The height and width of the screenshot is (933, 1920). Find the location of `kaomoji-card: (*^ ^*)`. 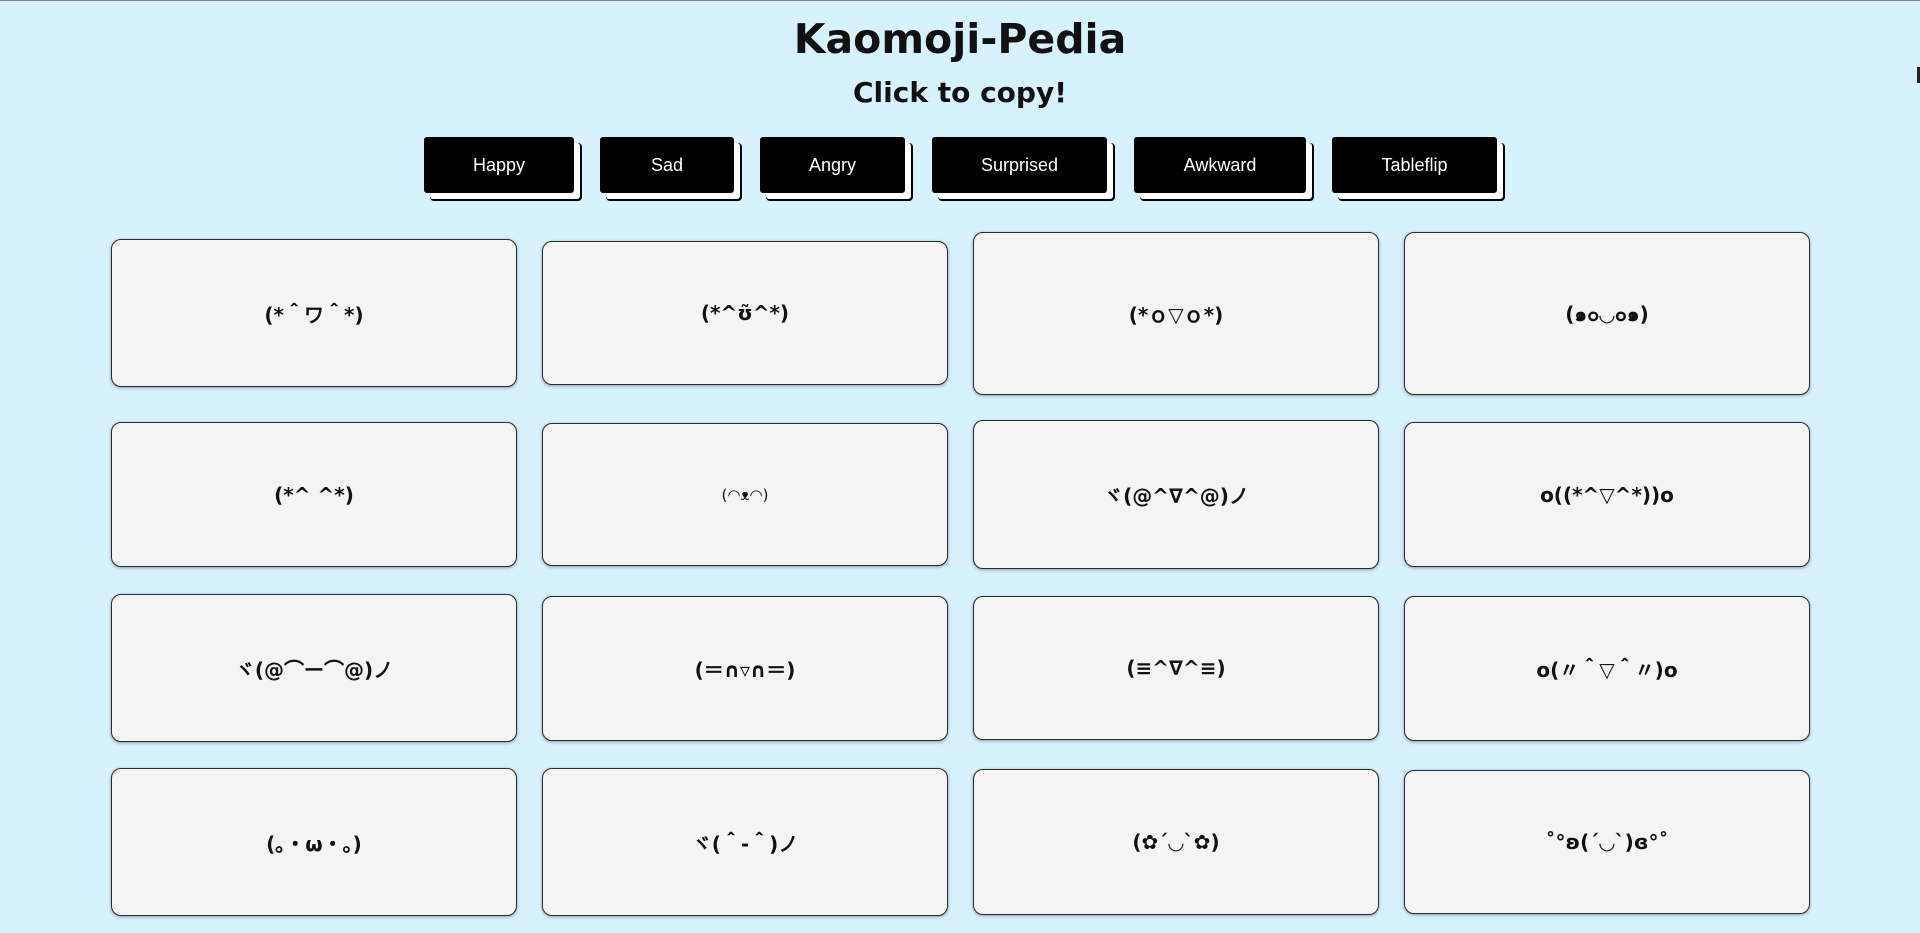

kaomoji-card: (*^ ^*) is located at coordinates (314, 494).